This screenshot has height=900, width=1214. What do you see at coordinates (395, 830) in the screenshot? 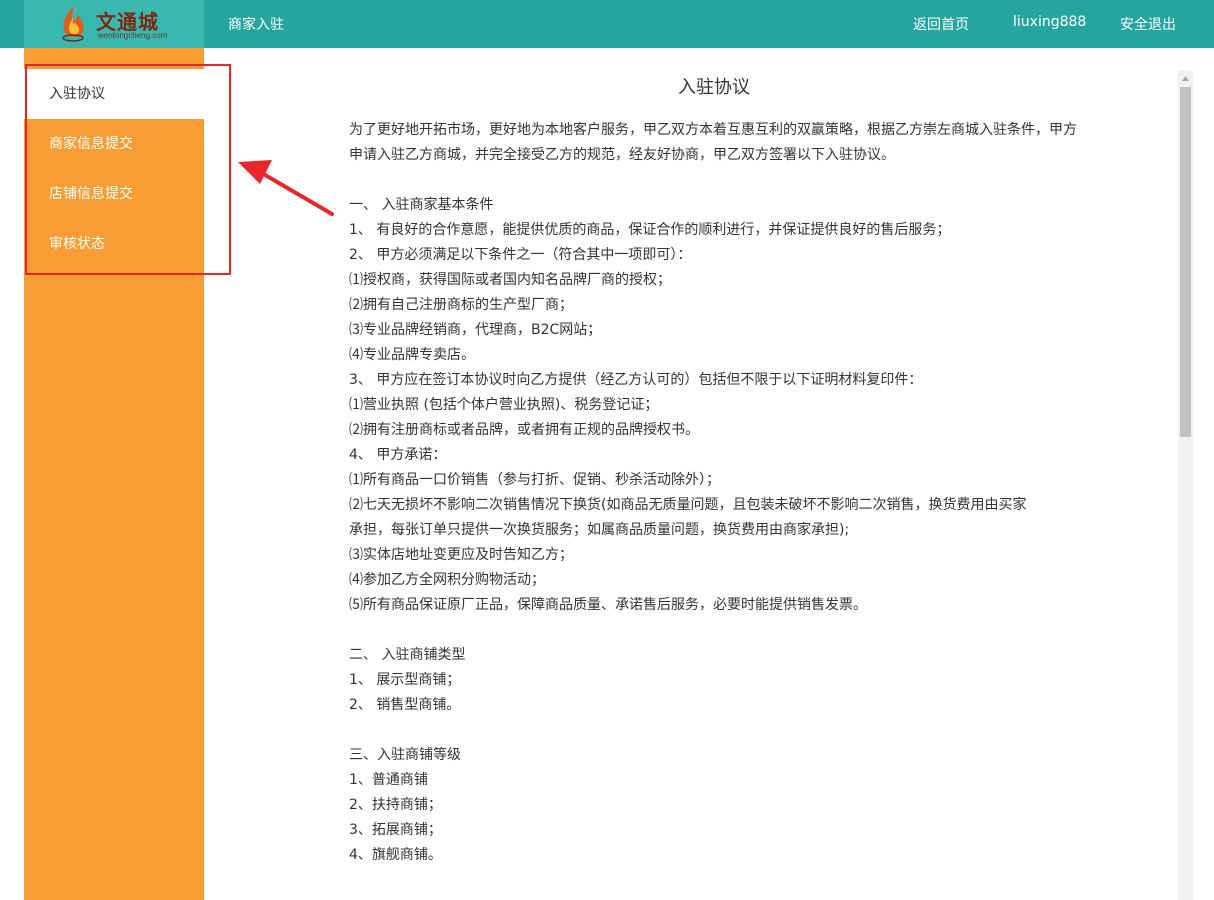
I see `agreement-line: 3、拓展商铺；` at bounding box center [395, 830].